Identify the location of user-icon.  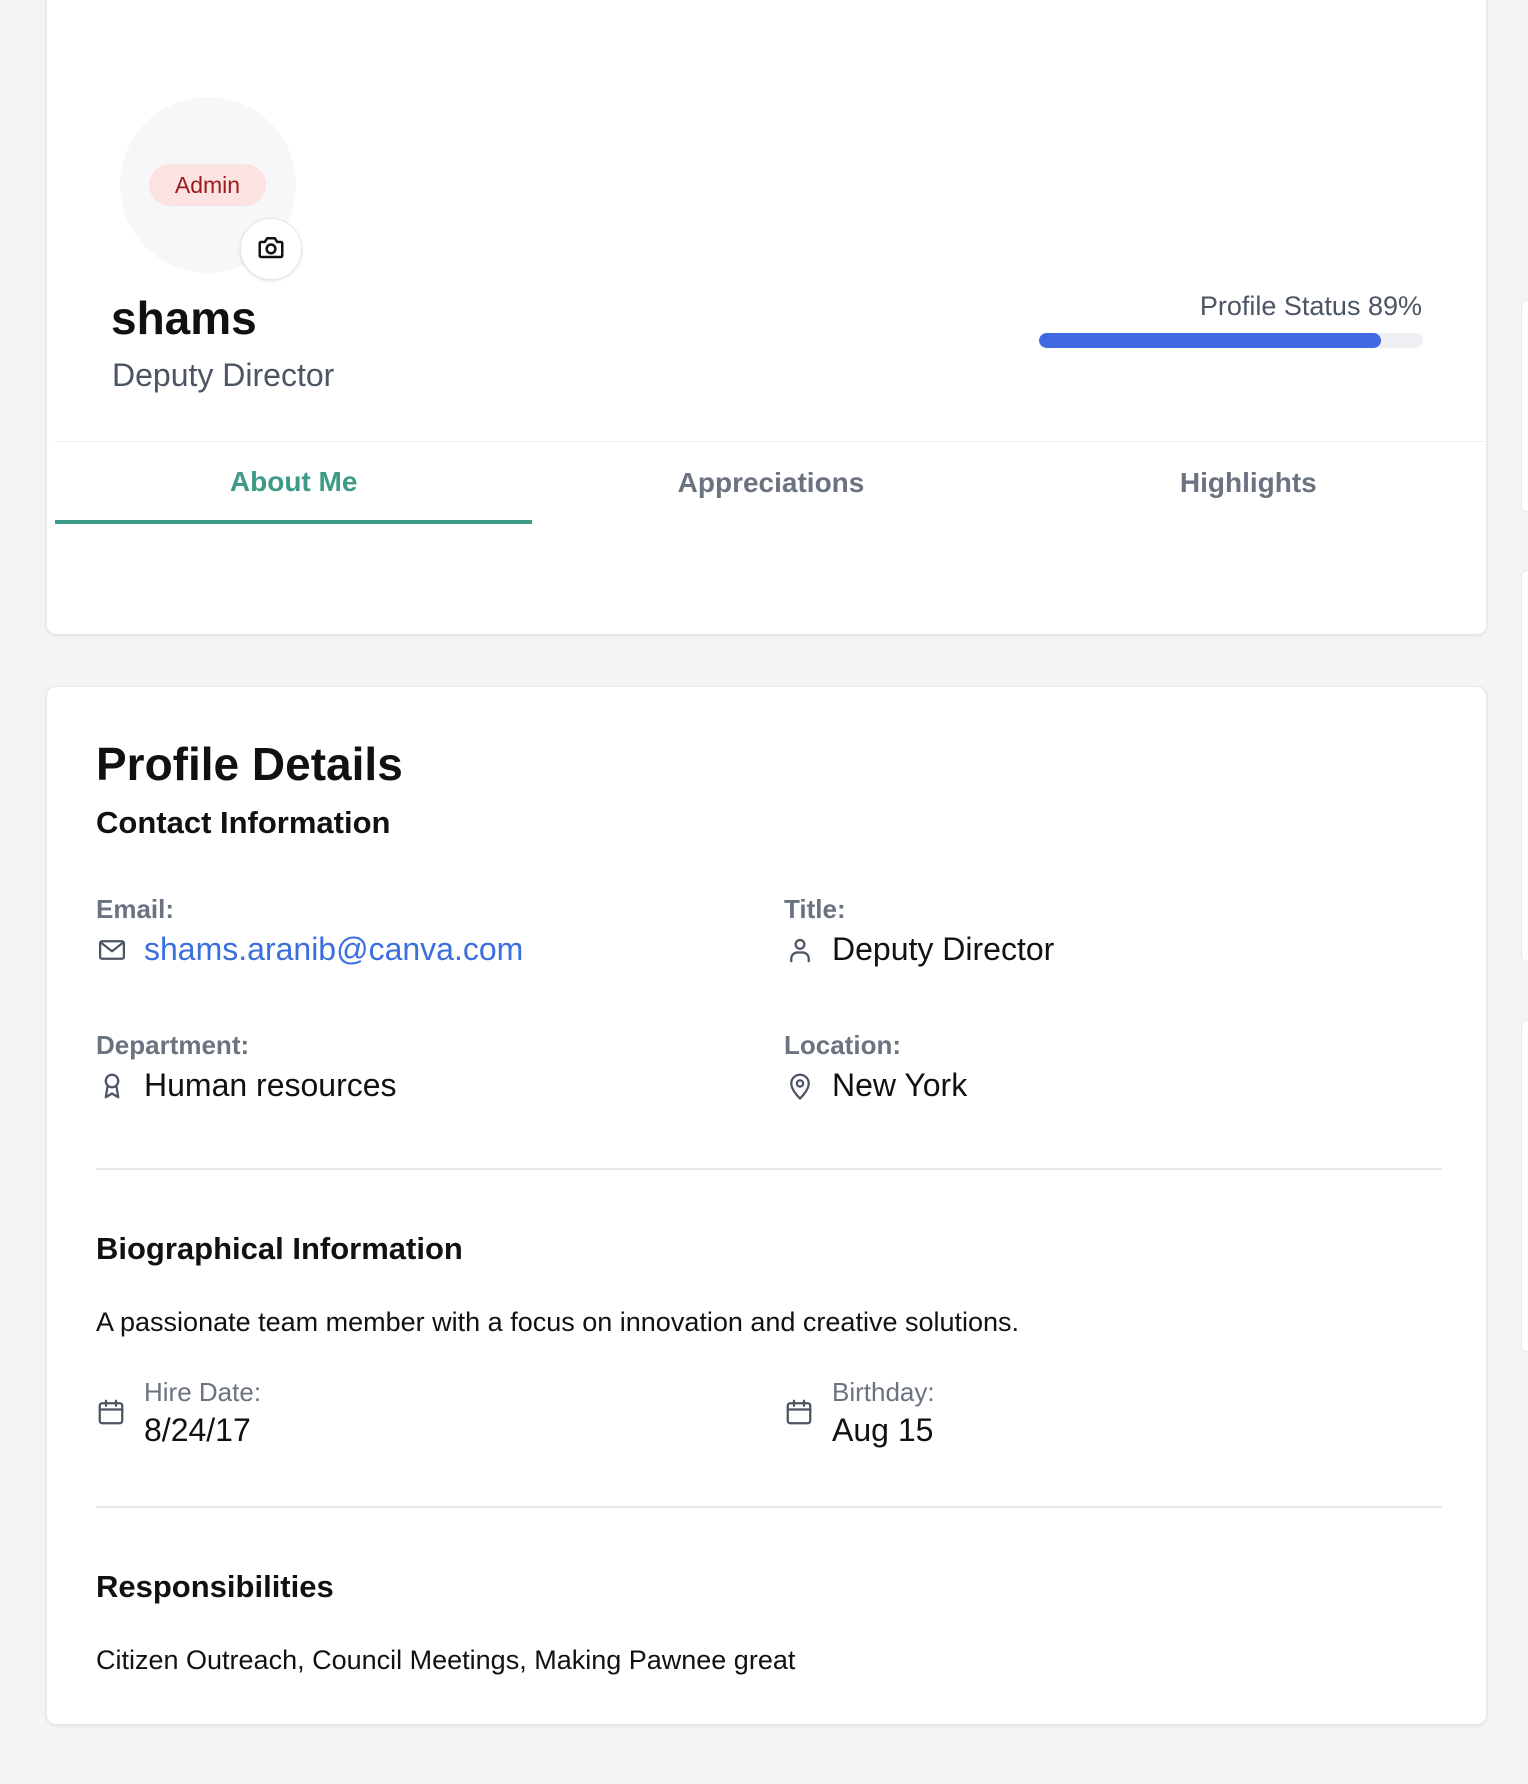
(800, 950).